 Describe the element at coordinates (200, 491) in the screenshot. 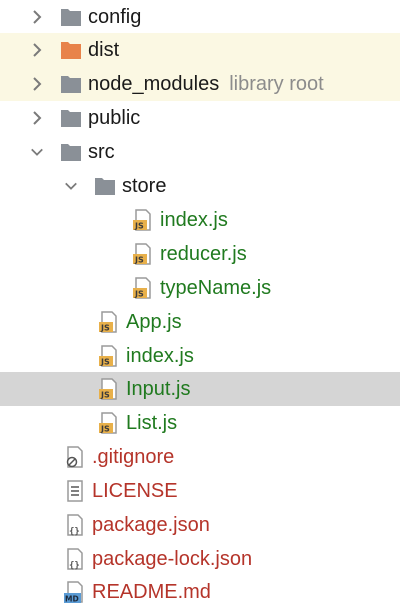

I see `tree-item-license: LICENSE` at that location.